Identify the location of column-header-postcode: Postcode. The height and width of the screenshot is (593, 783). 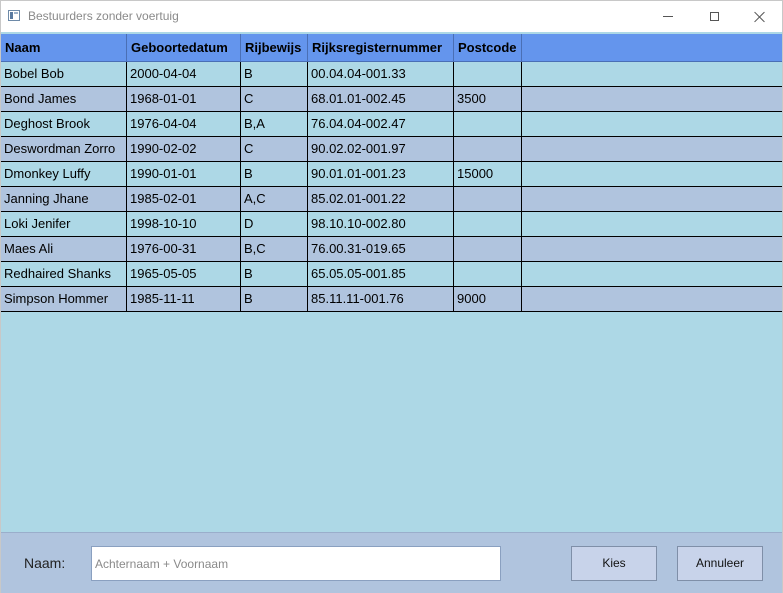
(488, 48).